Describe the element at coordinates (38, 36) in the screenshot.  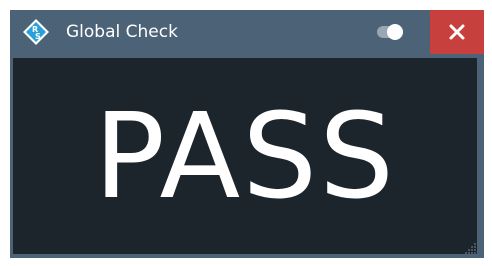
I see `svg-text: S` at that location.